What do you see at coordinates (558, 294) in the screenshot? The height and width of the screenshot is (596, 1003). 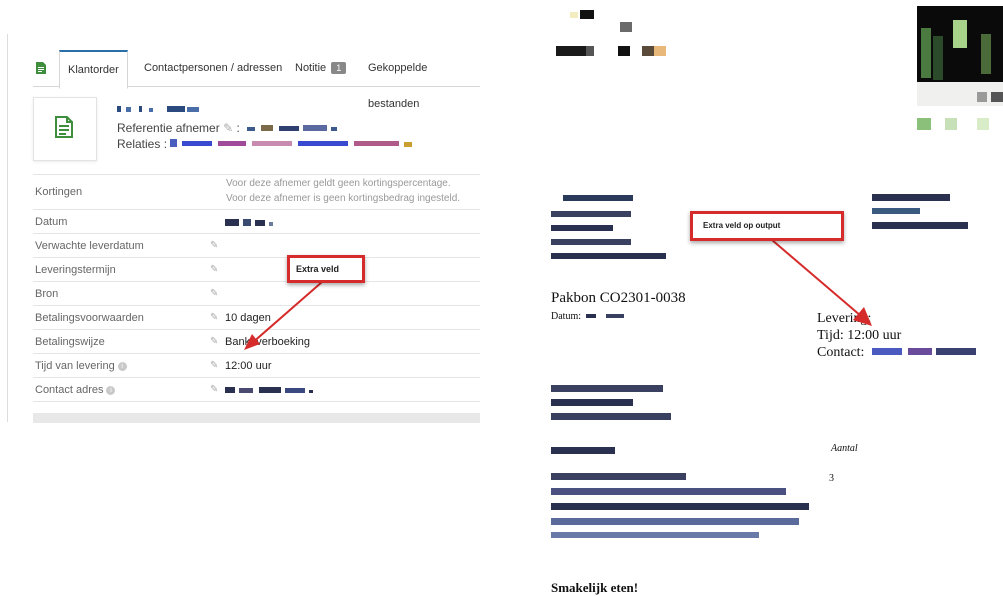 I see `annotation-arrows` at bounding box center [558, 294].